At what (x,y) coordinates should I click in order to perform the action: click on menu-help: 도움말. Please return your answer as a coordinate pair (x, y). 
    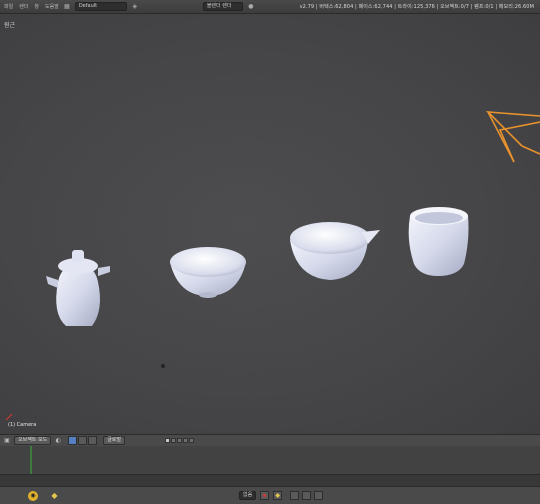
    Looking at the image, I should click on (52, 6).